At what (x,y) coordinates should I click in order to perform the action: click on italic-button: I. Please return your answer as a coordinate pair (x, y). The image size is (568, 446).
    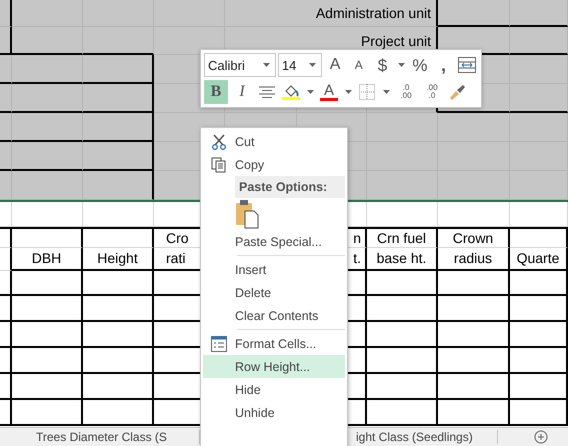
    Looking at the image, I should click on (242, 92).